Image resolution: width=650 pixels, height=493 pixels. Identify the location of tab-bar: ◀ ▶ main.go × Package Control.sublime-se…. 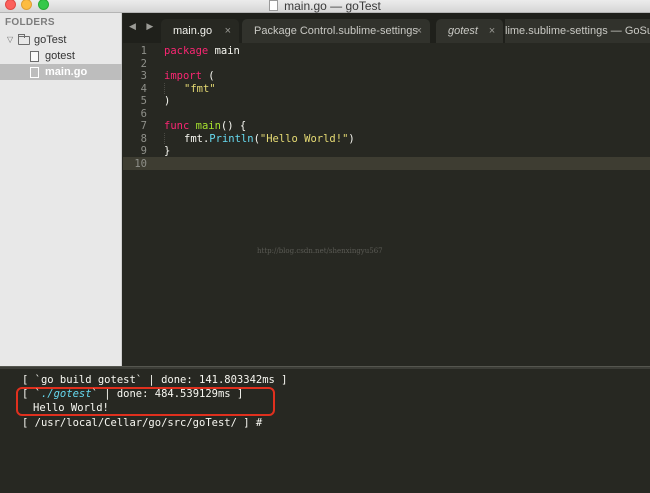
(386, 28).